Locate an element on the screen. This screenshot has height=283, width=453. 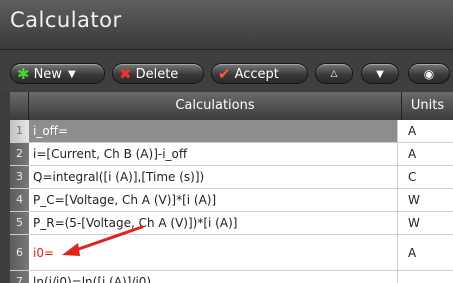
table-row: 2 i=[Current, Ch B (A)]-i_off A is located at coordinates (231, 154).